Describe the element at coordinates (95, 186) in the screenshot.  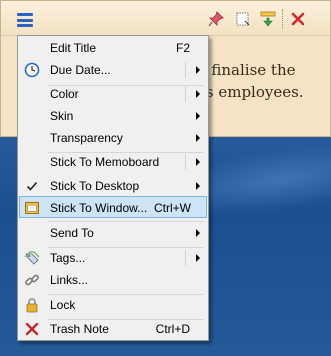
I see `menu-item-label: Stick To Desktop` at that location.